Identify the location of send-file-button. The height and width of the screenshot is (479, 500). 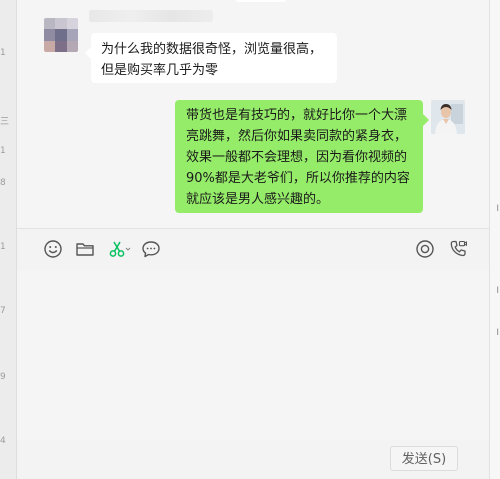
(85, 249).